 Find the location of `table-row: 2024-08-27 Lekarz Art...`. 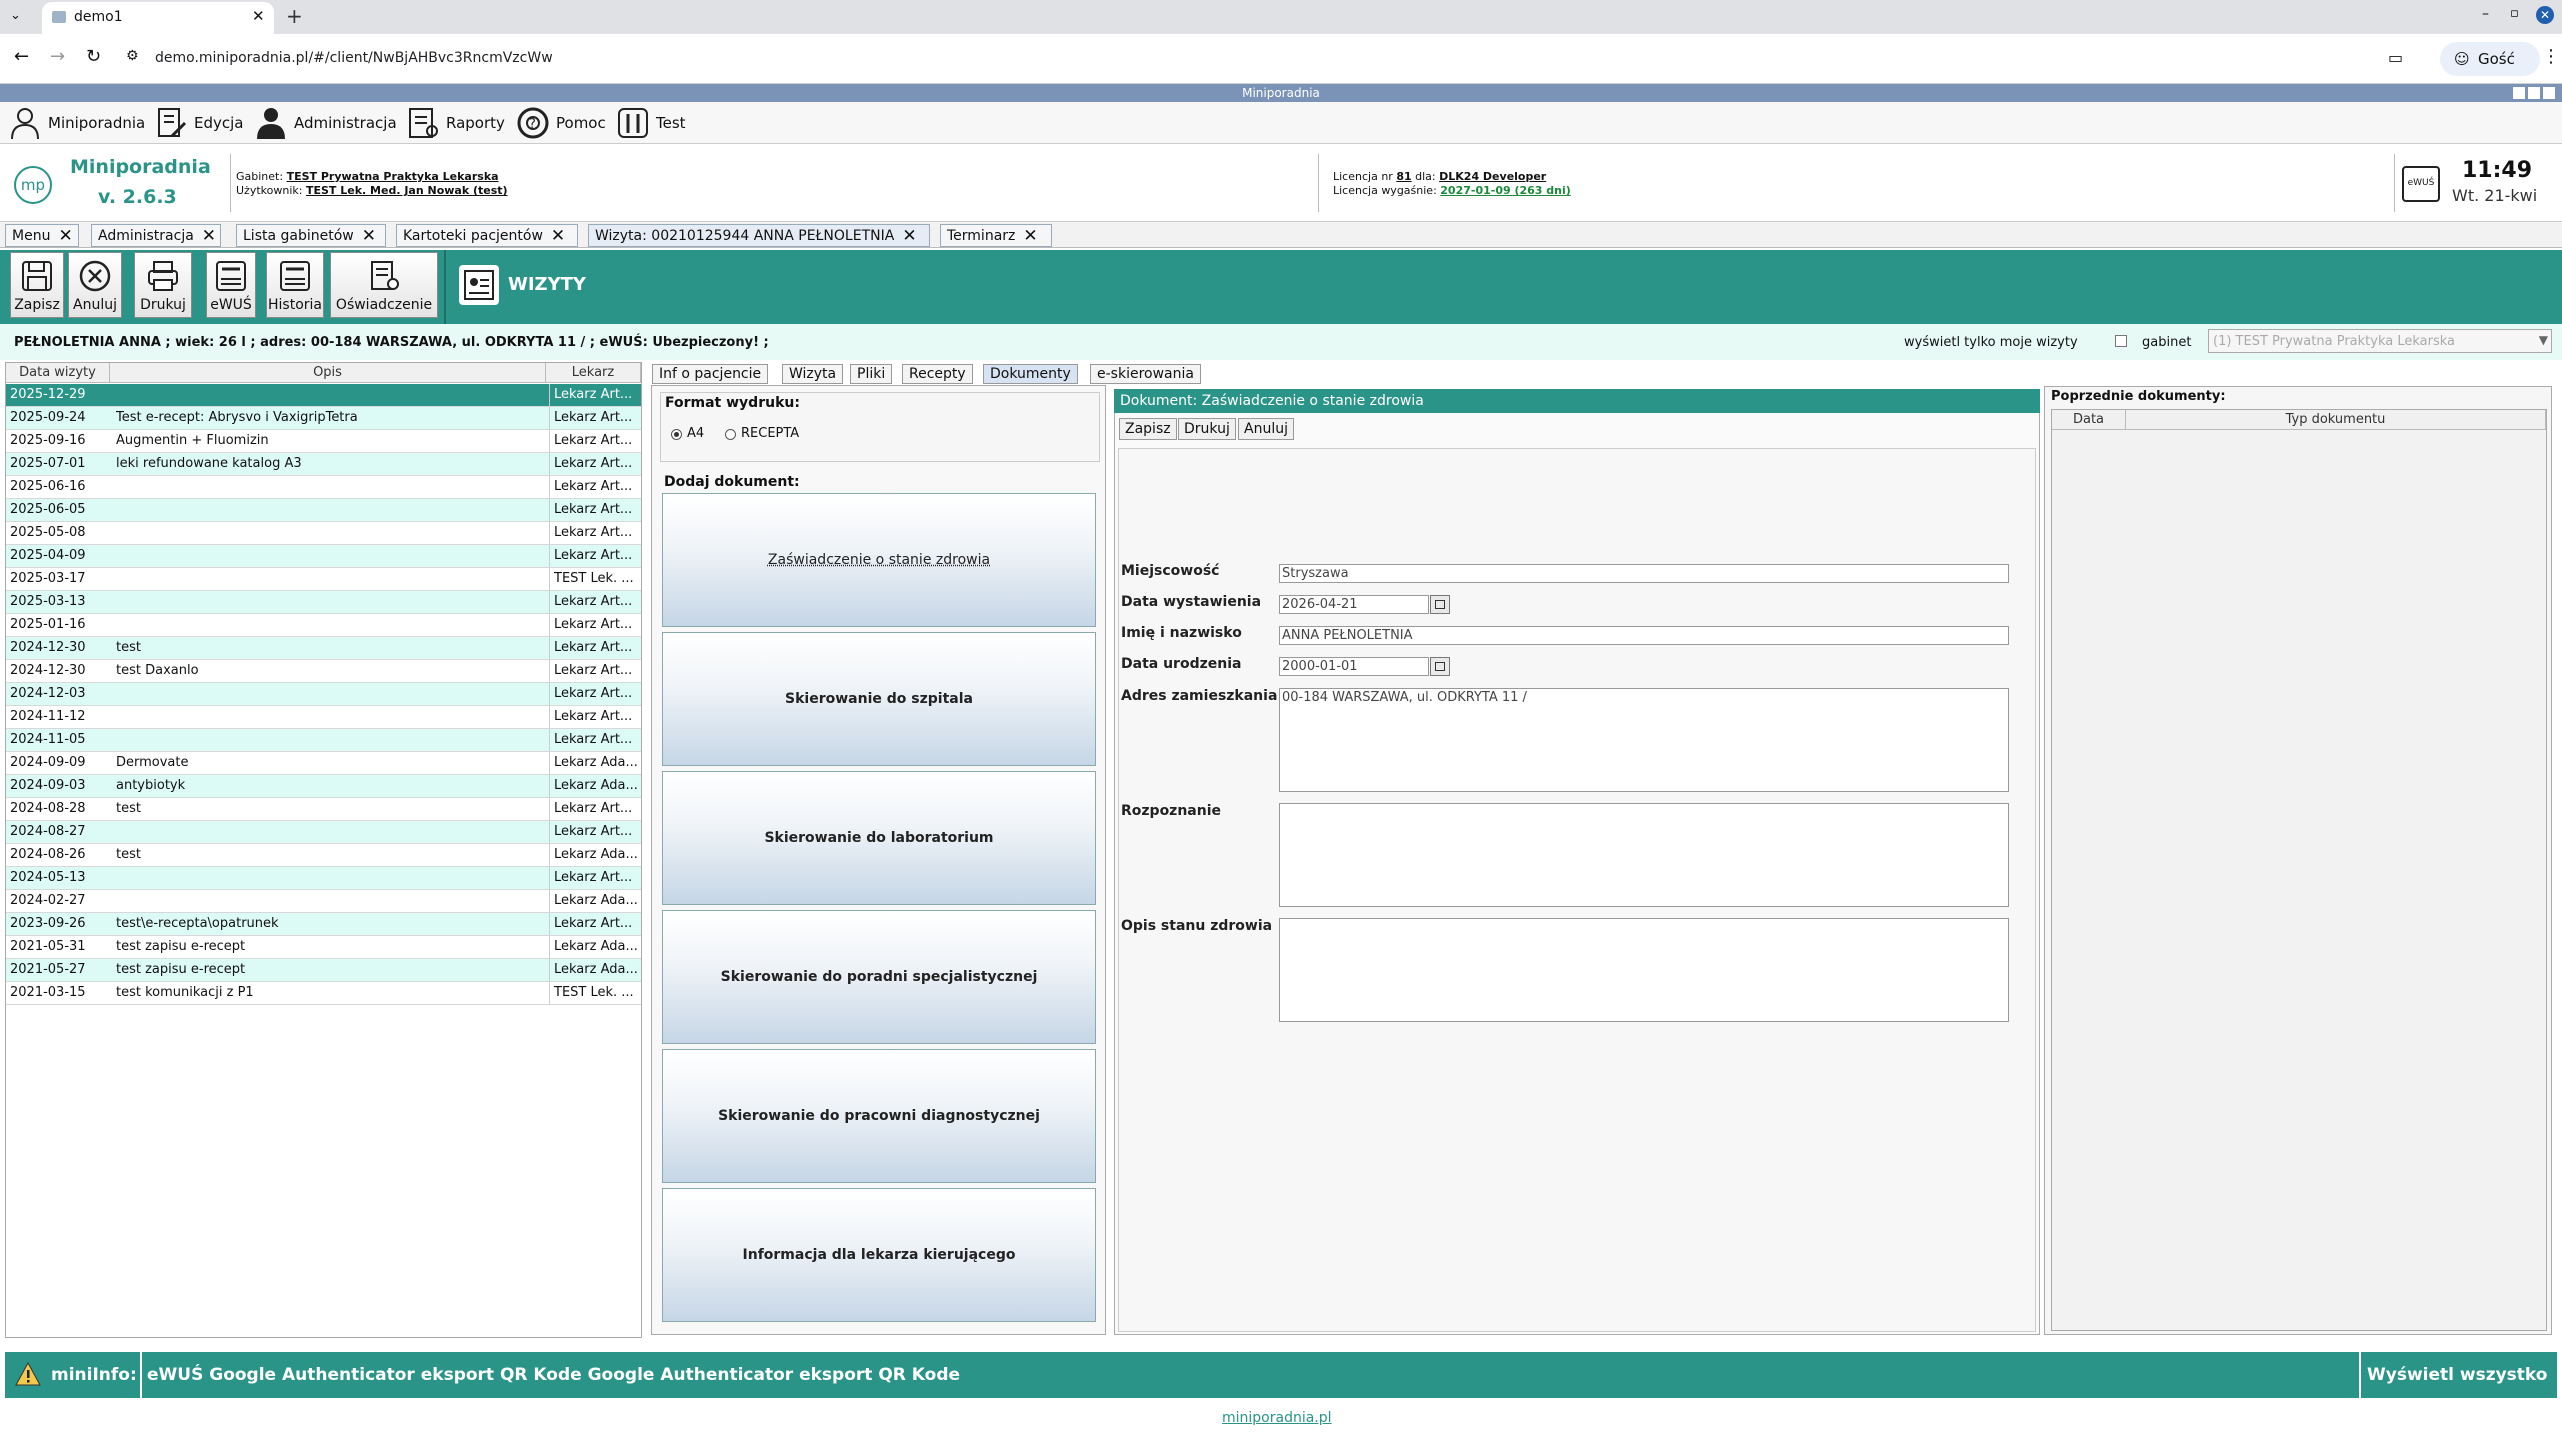

table-row: 2024-08-27 Lekarz Art... is located at coordinates (323, 832).